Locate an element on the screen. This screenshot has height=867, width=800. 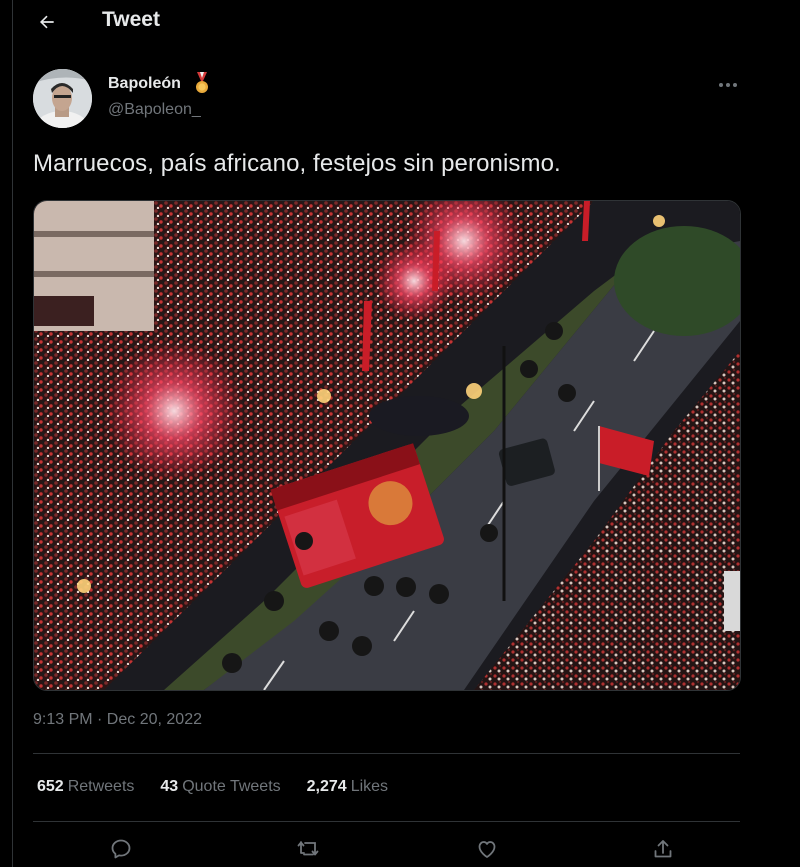
heart-icon is located at coordinates (487, 849).